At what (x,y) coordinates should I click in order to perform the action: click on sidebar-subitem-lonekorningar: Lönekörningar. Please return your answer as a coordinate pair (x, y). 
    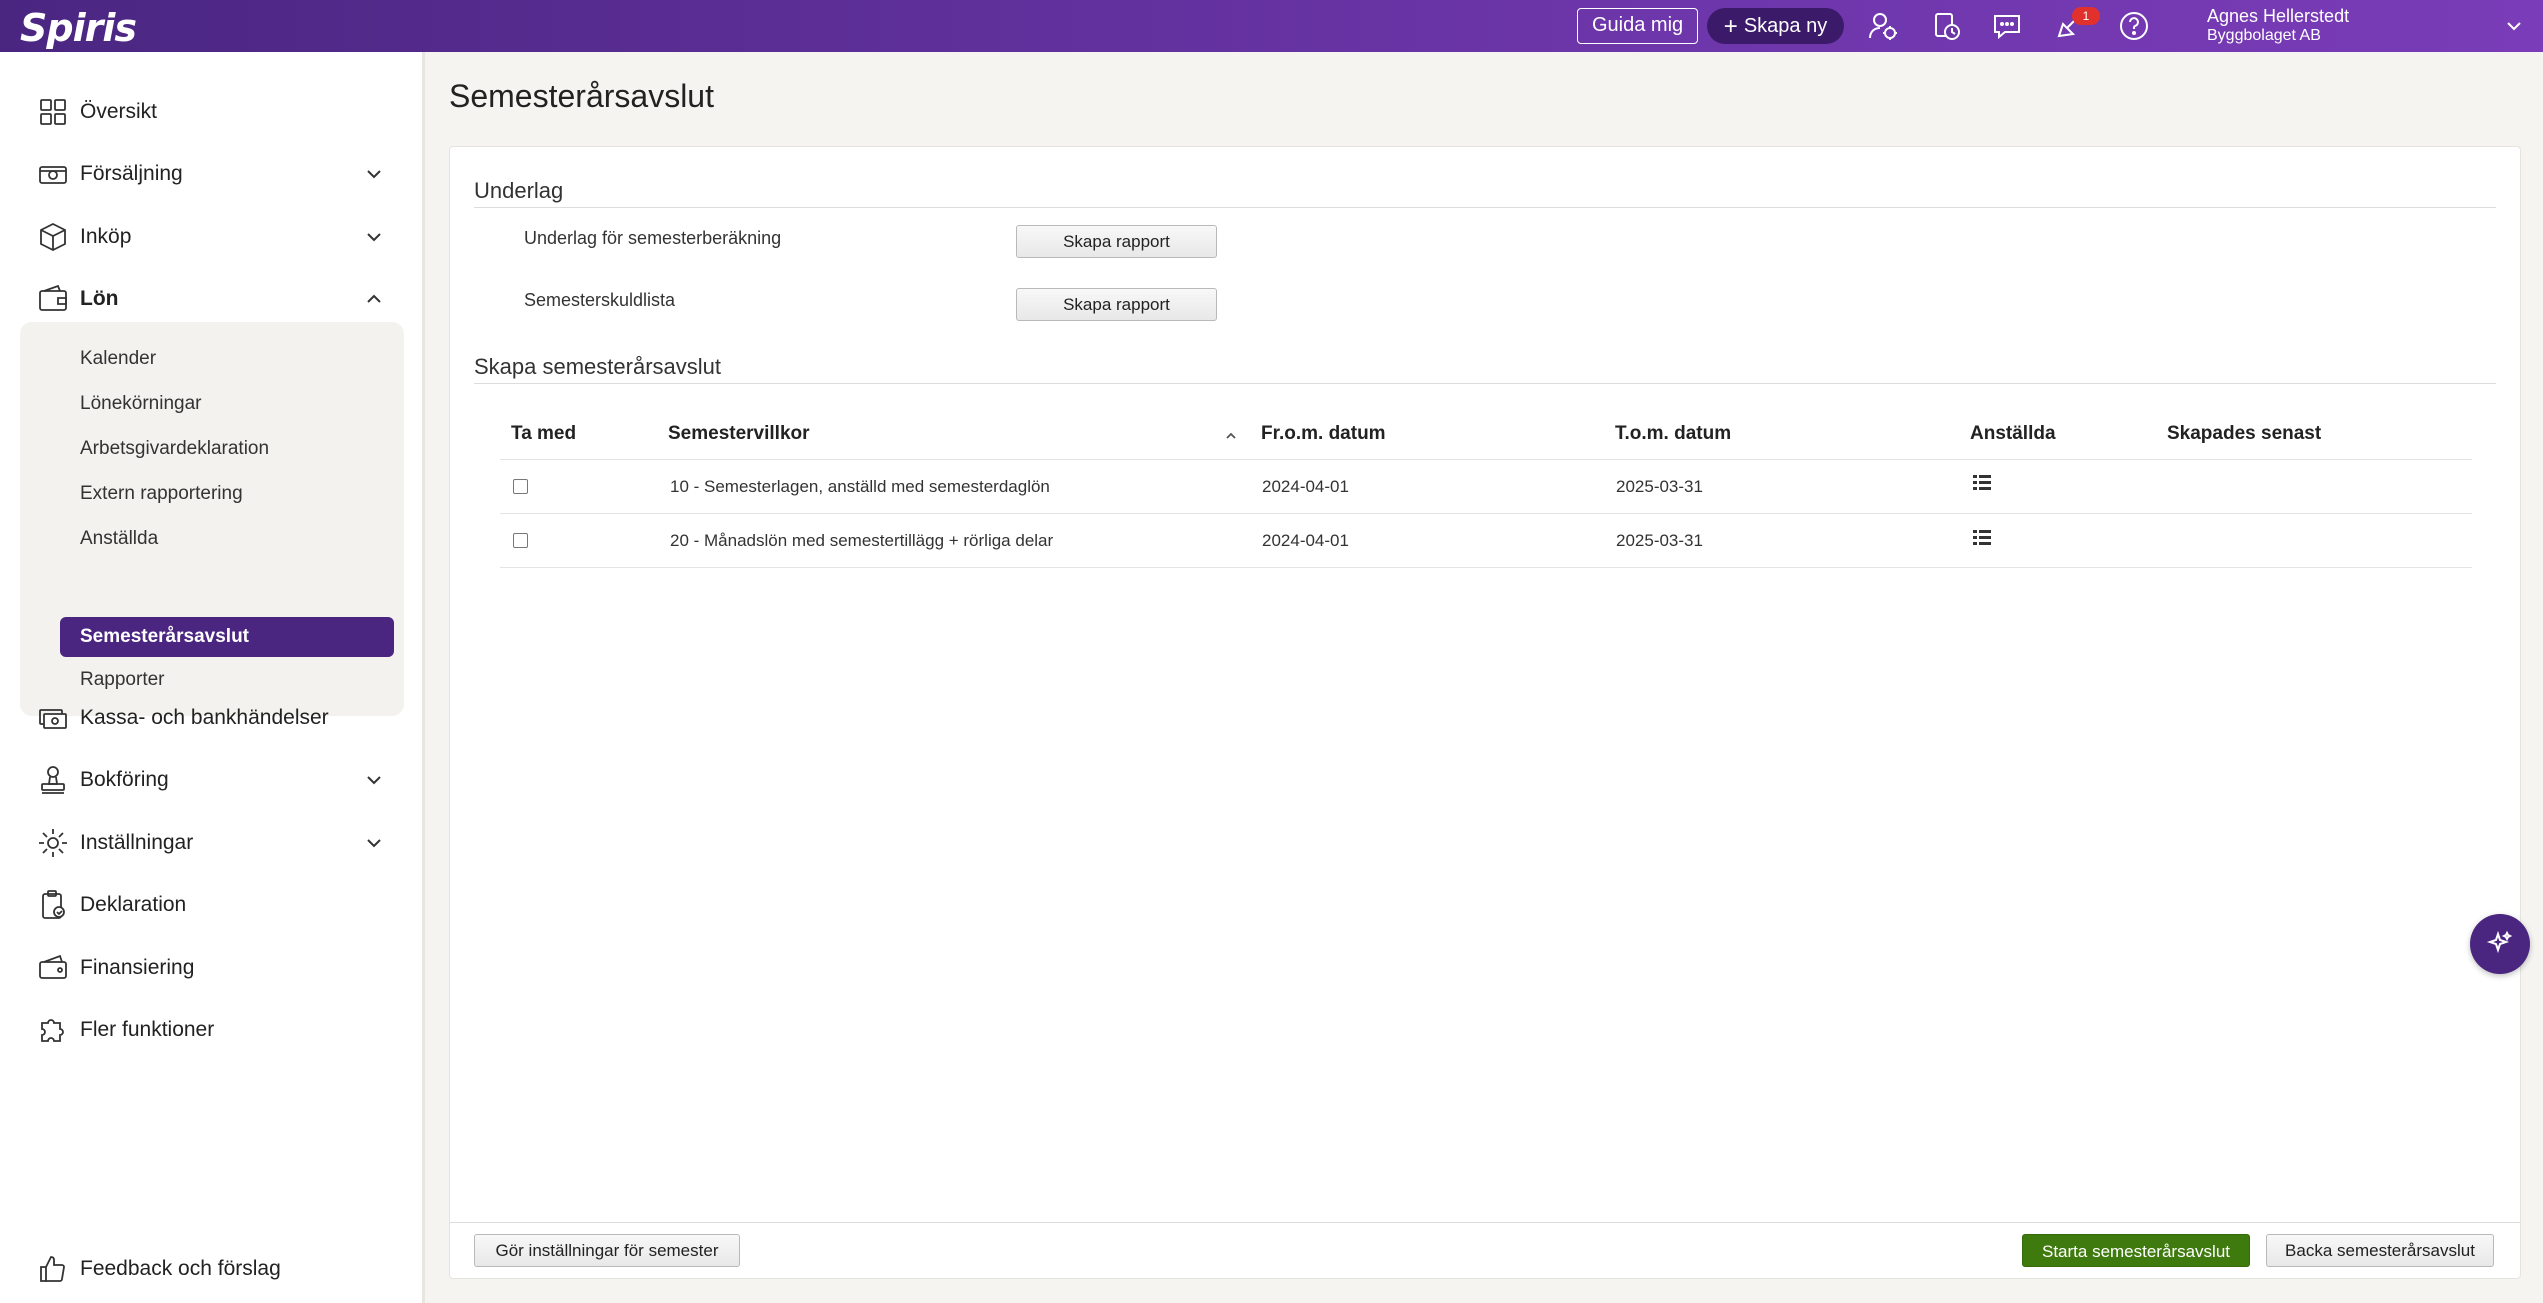
    Looking at the image, I should click on (140, 404).